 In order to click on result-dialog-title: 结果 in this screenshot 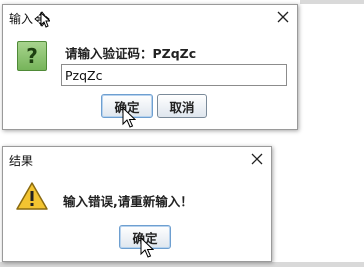, I will do `click(21, 161)`.